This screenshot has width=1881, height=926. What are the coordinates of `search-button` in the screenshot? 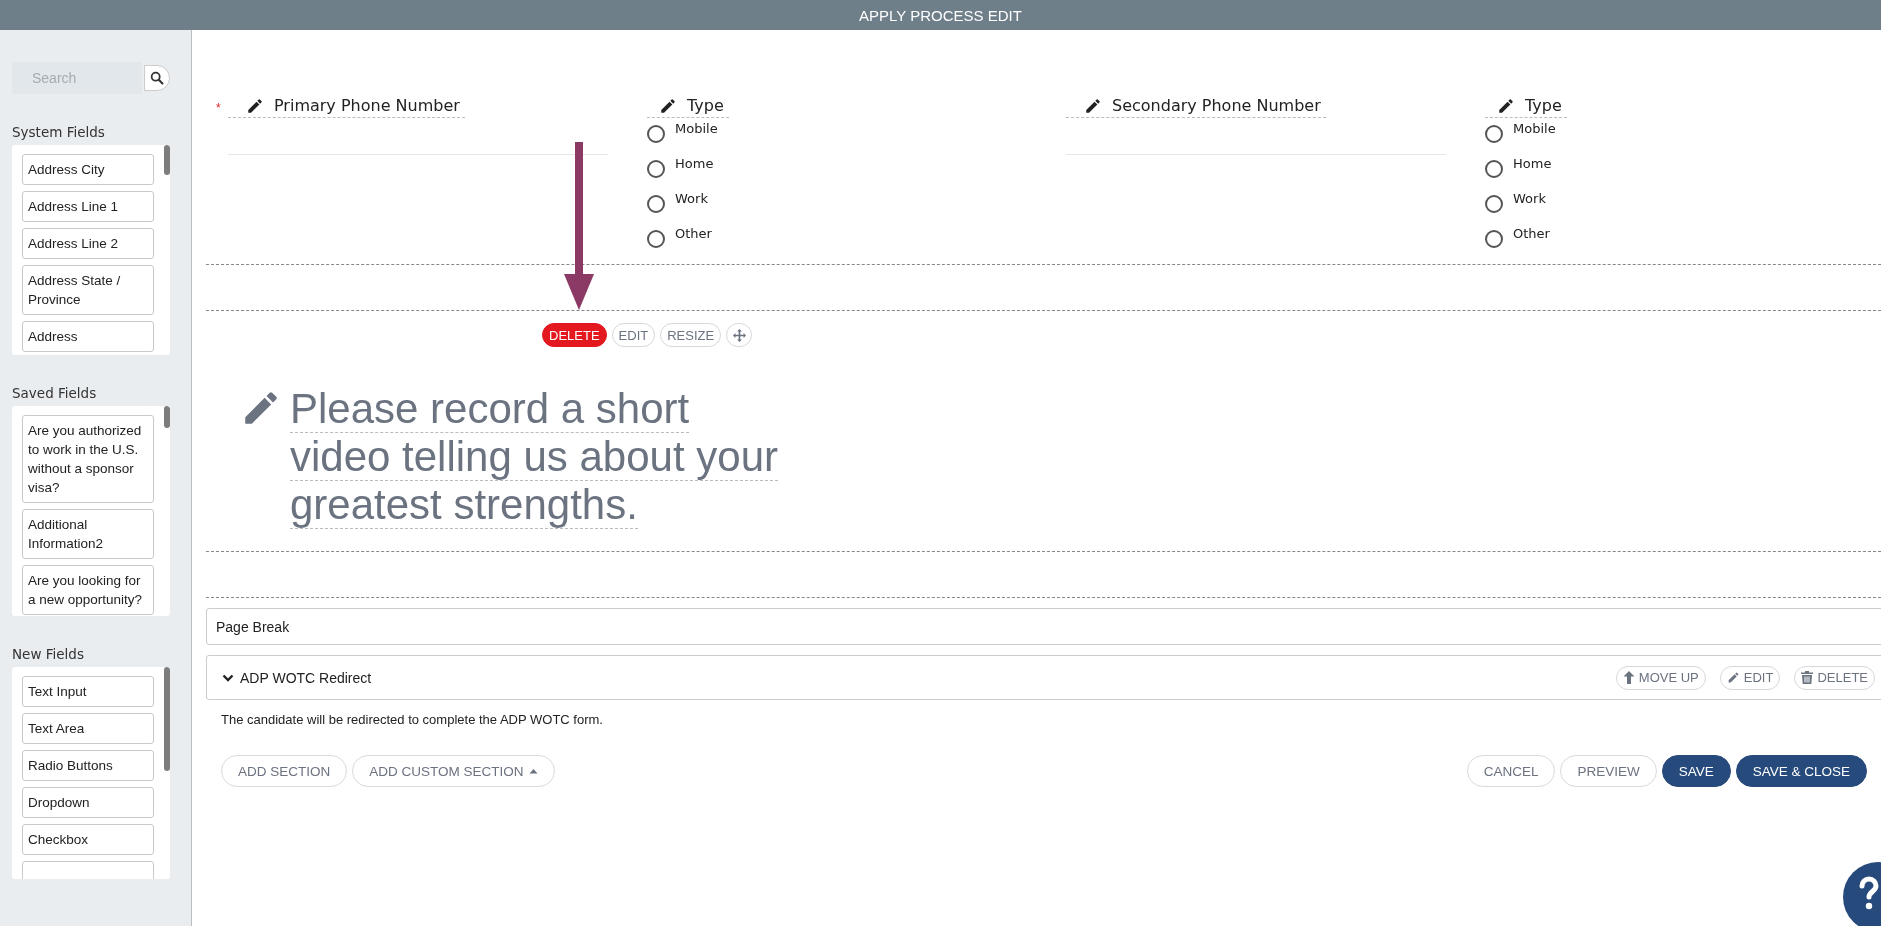 It's located at (157, 78).